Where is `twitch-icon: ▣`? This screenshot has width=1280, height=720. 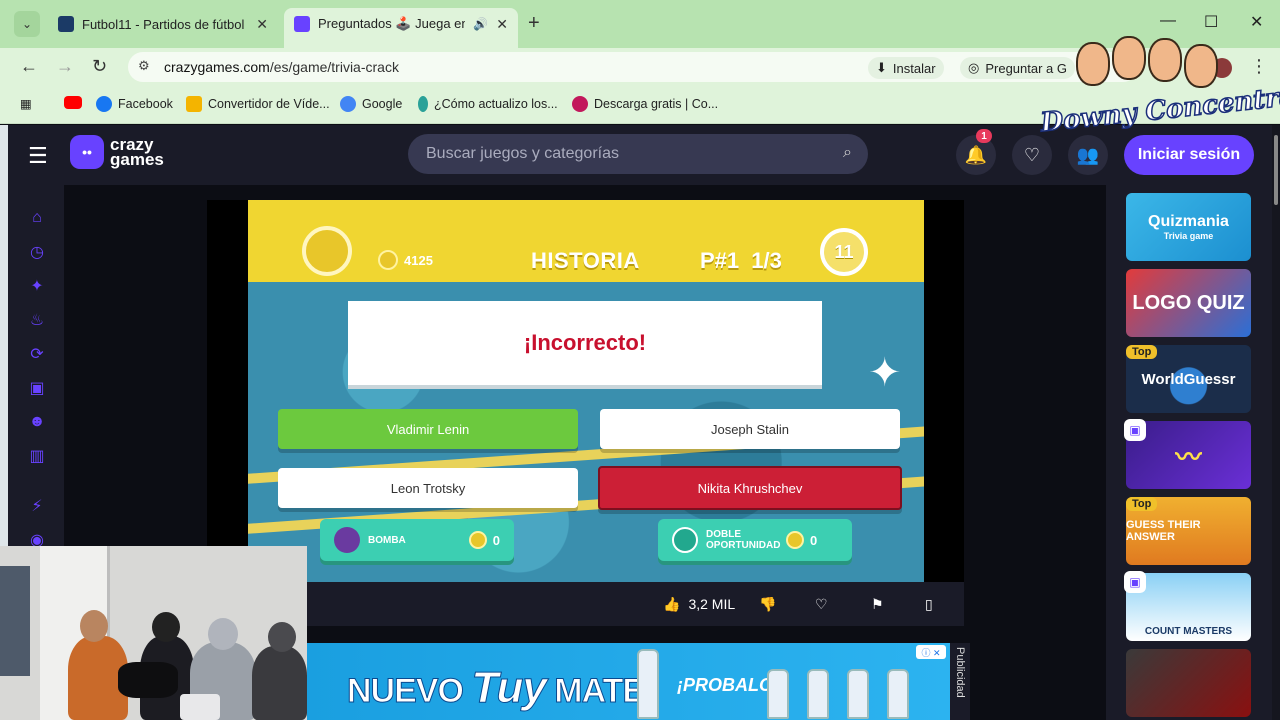 twitch-icon: ▣ is located at coordinates (37, 388).